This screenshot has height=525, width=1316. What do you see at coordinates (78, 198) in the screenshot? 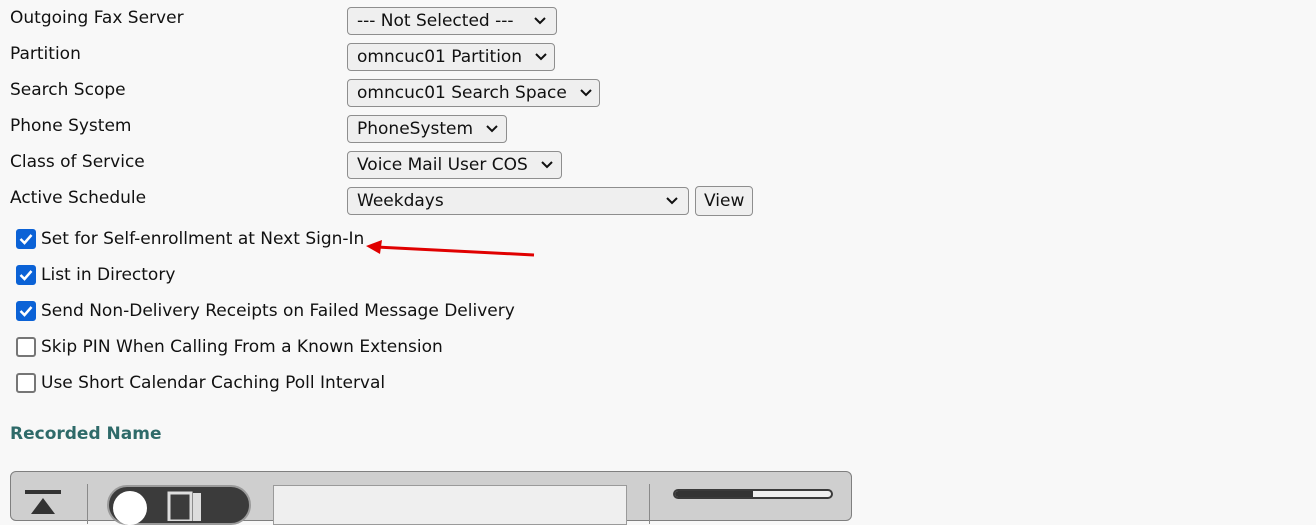
I see `label-active-schedule: Active Schedule` at bounding box center [78, 198].